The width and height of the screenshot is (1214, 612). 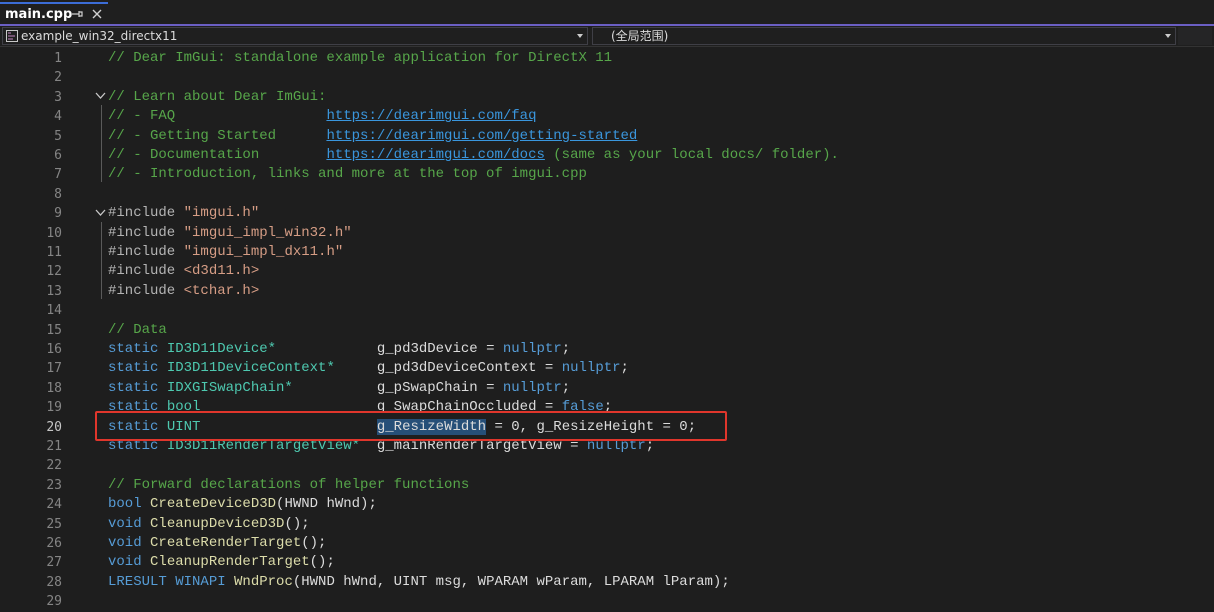 What do you see at coordinates (97, 14) in the screenshot?
I see `close-icon` at bounding box center [97, 14].